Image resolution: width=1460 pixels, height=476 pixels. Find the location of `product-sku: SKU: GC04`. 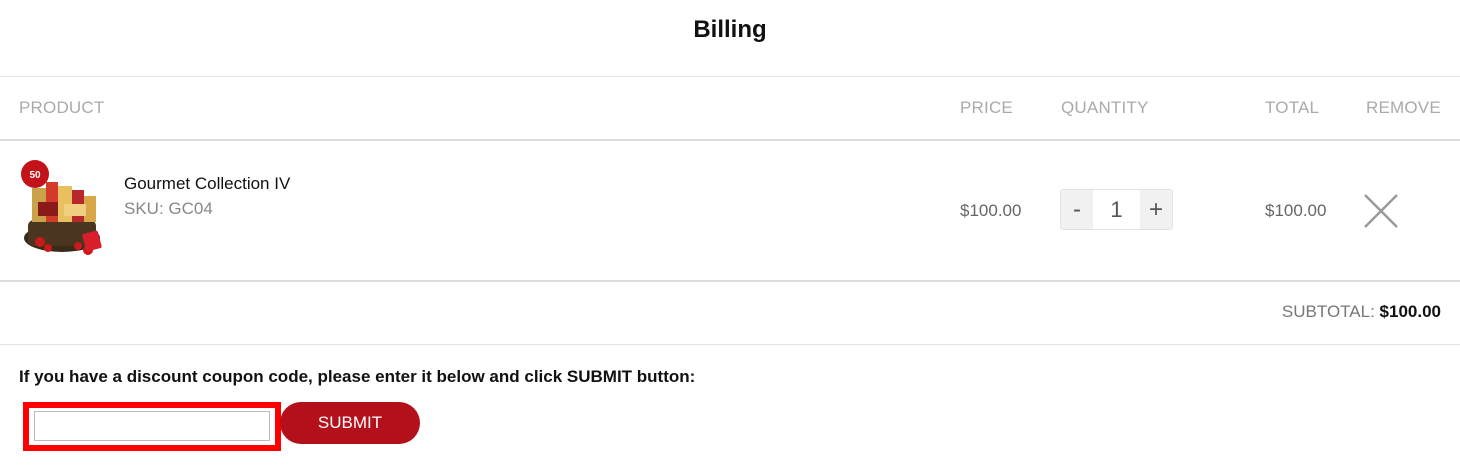

product-sku: SKU: GC04 is located at coordinates (168, 208).